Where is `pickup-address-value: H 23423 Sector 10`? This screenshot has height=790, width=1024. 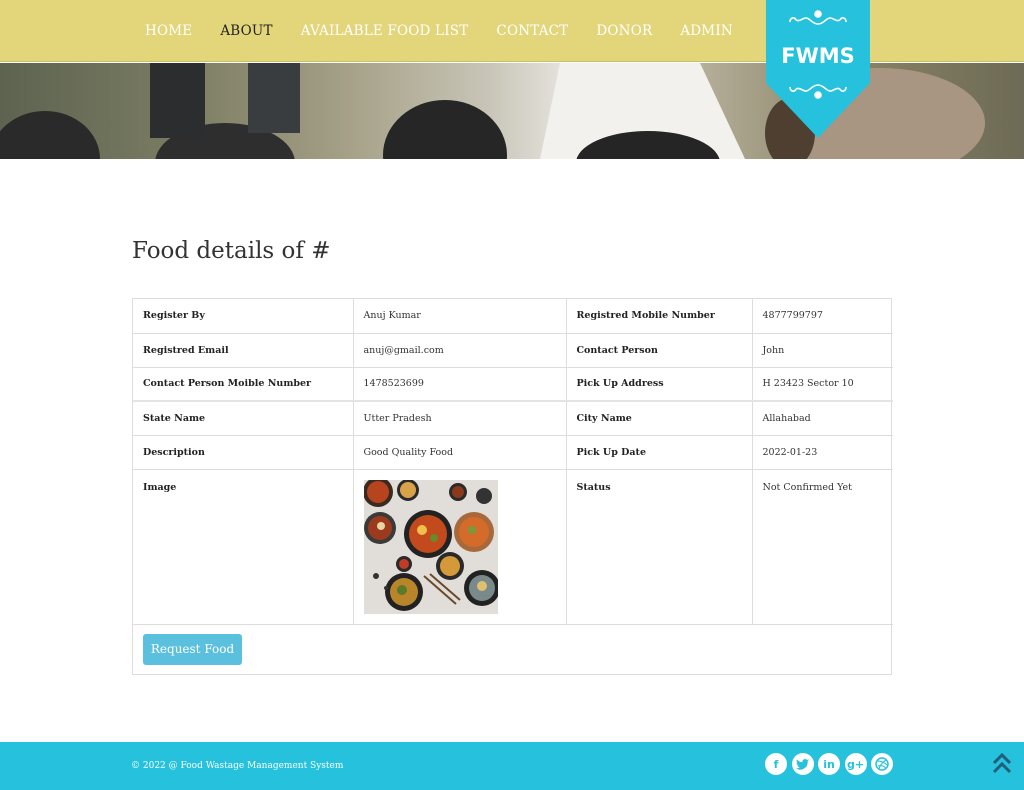 pickup-address-value: H 23423 Sector 10 is located at coordinates (822, 384).